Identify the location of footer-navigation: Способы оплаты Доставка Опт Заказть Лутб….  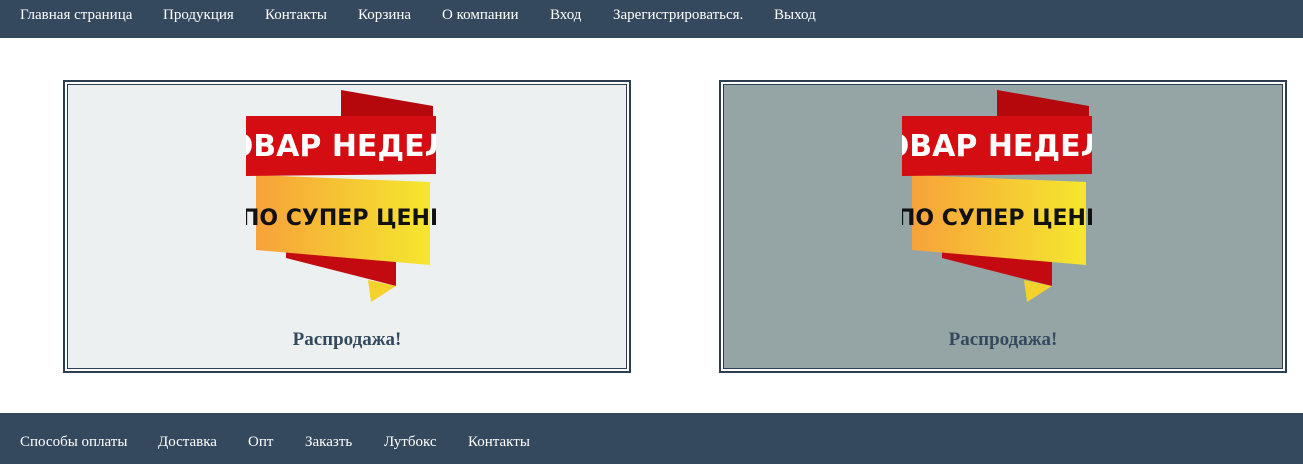
(651, 438).